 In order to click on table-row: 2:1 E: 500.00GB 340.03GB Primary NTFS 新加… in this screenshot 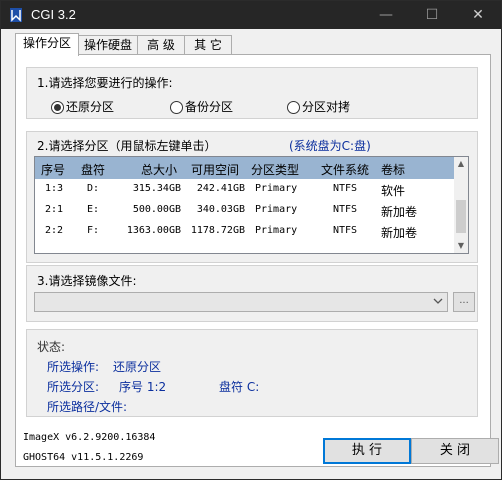, I will do `click(245, 210)`.